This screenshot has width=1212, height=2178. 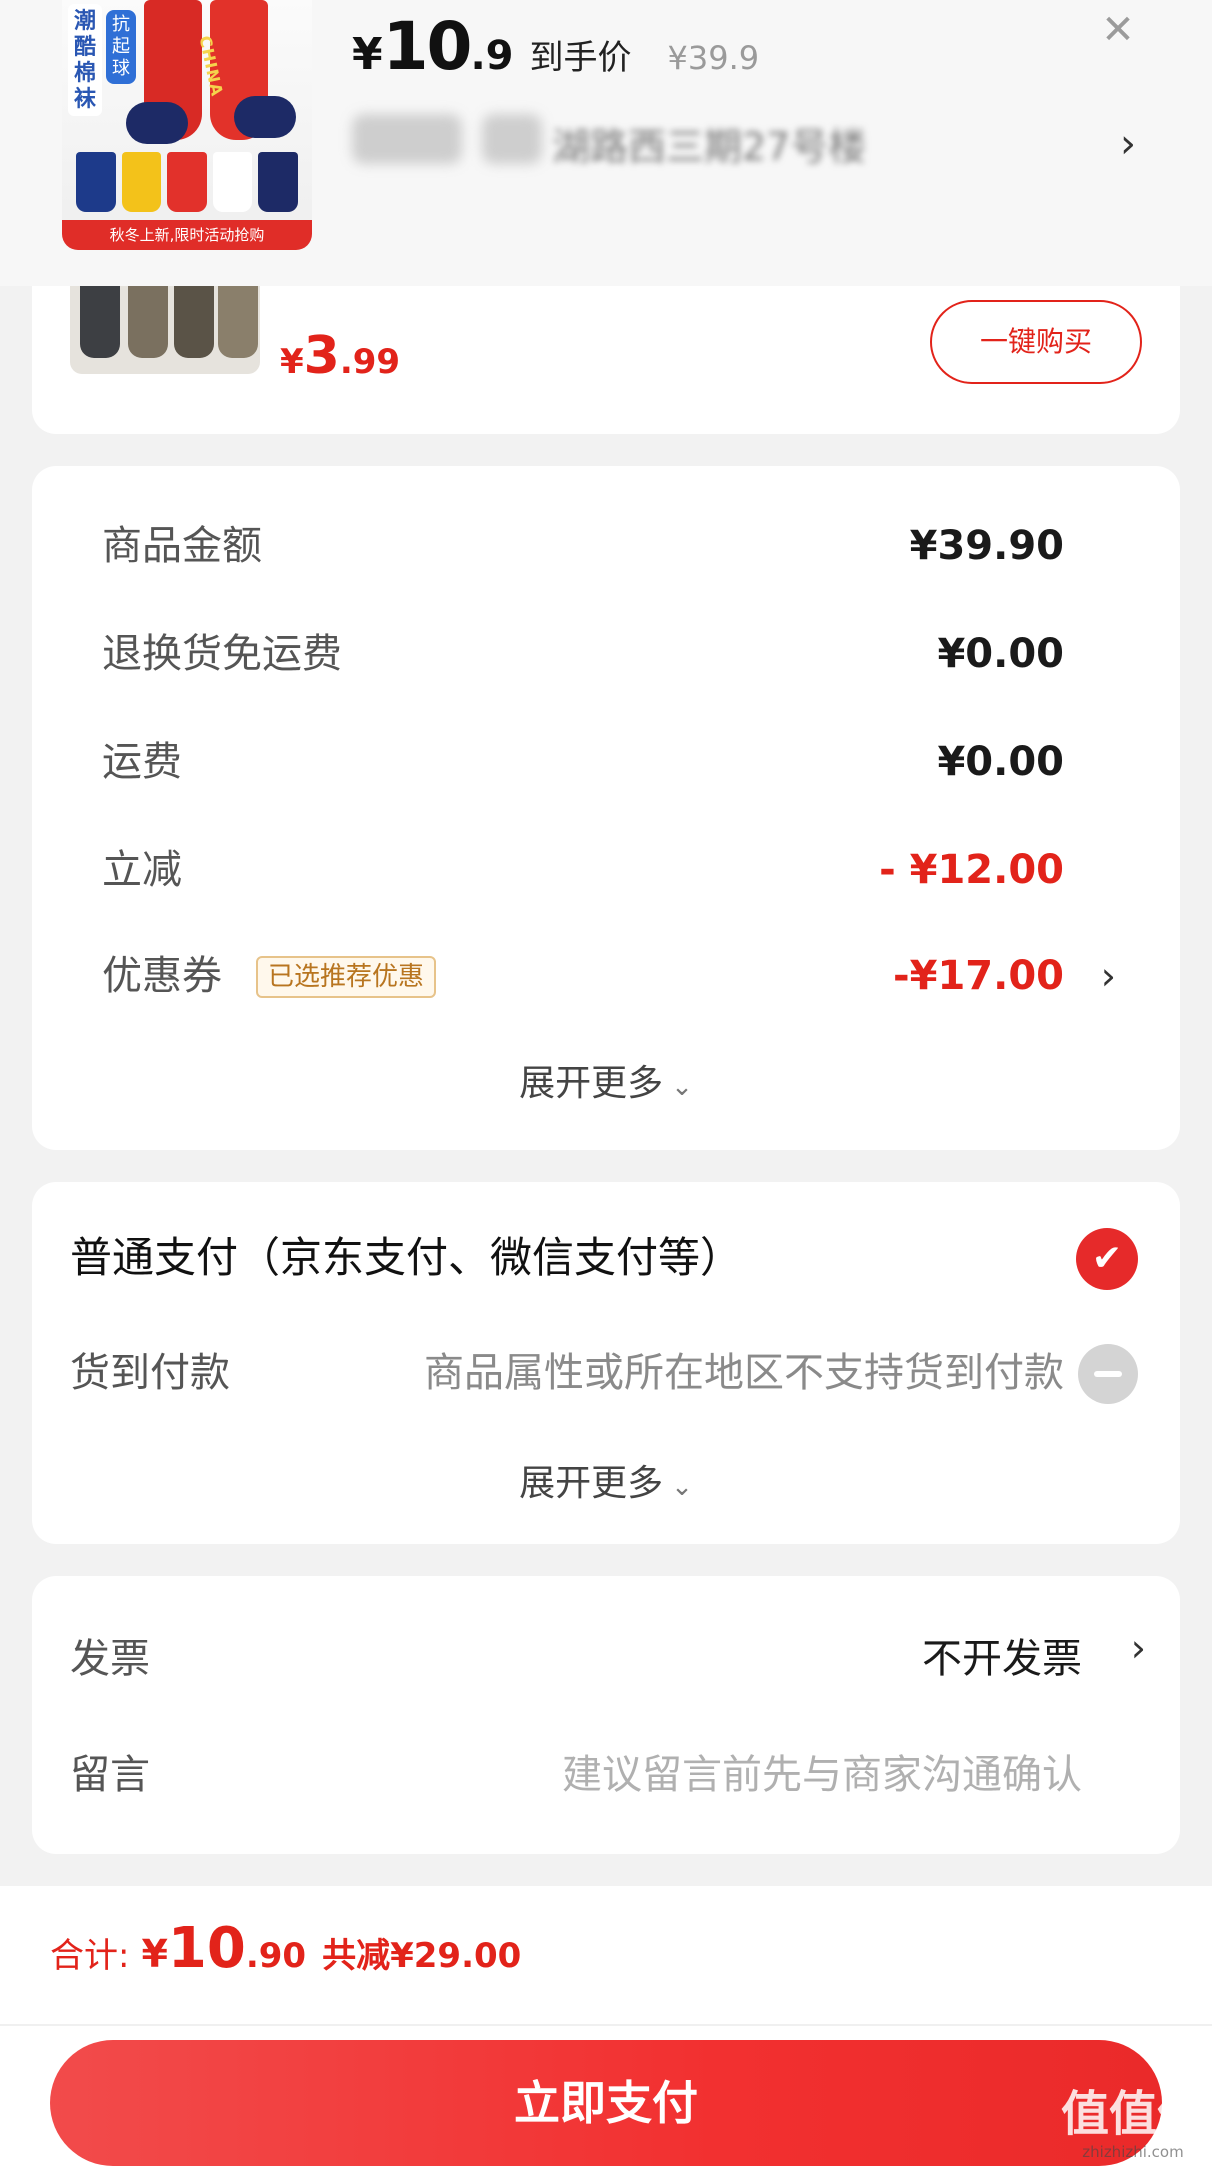 I want to click on price-decimal: .99, so click(x=370, y=362).